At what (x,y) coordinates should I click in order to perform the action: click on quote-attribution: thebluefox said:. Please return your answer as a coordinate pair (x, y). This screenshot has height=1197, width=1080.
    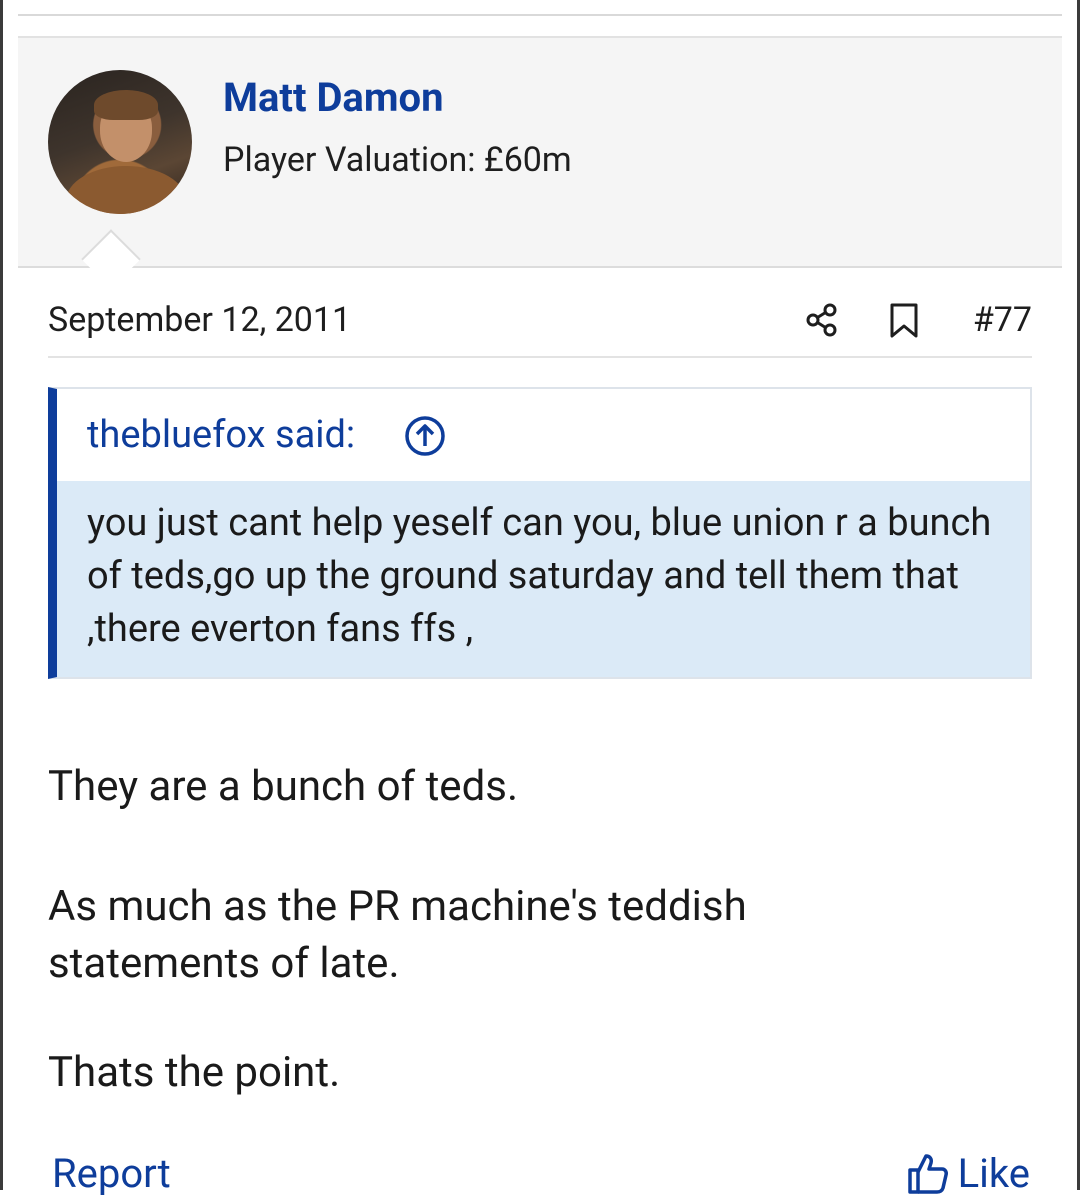
    Looking at the image, I should click on (221, 435).